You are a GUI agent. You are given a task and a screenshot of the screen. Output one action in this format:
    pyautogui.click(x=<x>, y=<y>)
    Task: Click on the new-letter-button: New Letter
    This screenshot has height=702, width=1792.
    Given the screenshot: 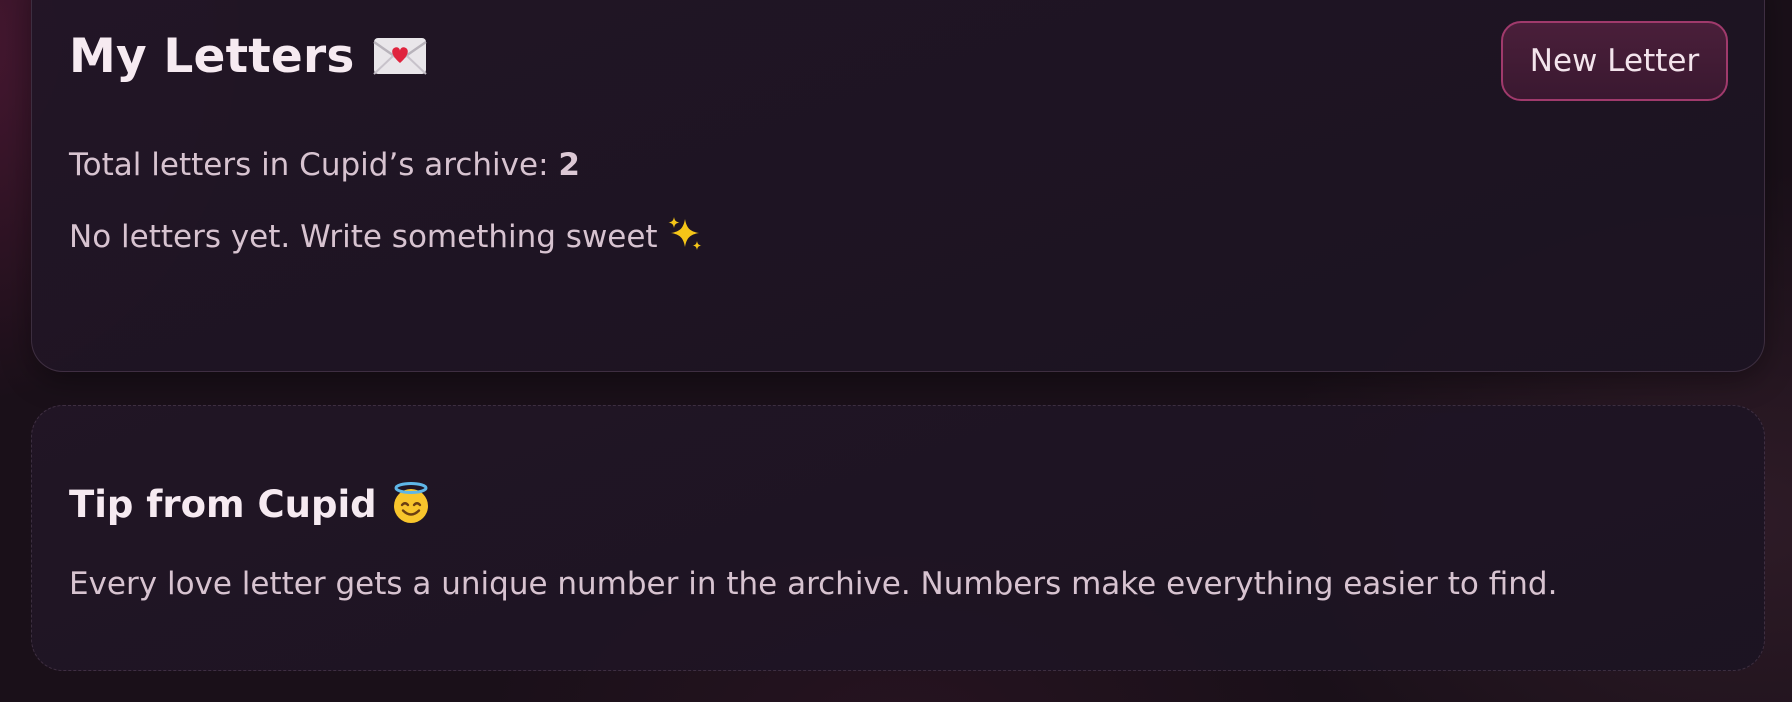 What is the action you would take?
    pyautogui.click(x=1614, y=61)
    